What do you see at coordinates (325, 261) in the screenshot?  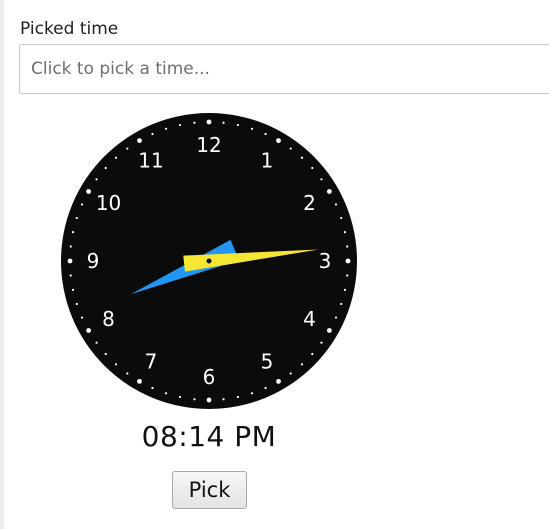 I see `clock-number-3: 3` at bounding box center [325, 261].